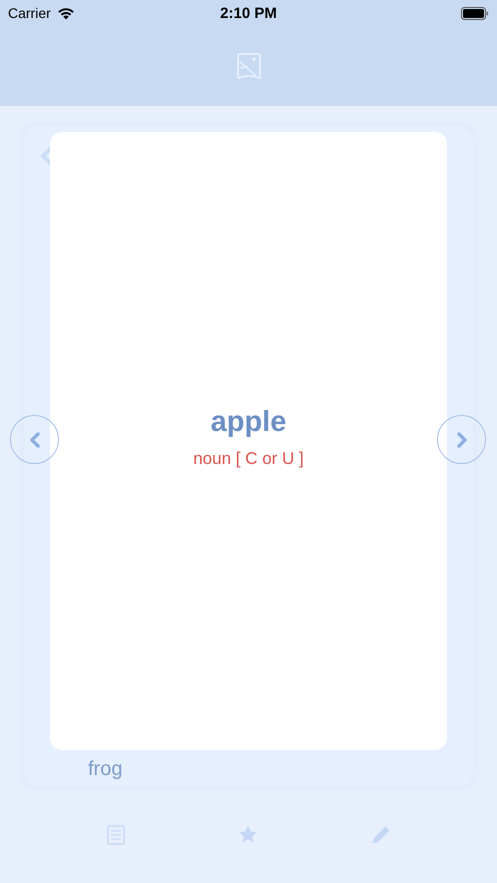 This screenshot has width=497, height=883. I want to click on chevron-right-icon, so click(462, 440).